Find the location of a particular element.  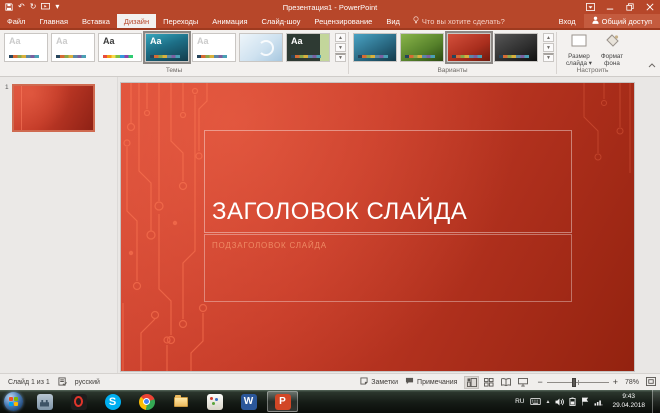

slide-sorter-view-button is located at coordinates (488, 382).